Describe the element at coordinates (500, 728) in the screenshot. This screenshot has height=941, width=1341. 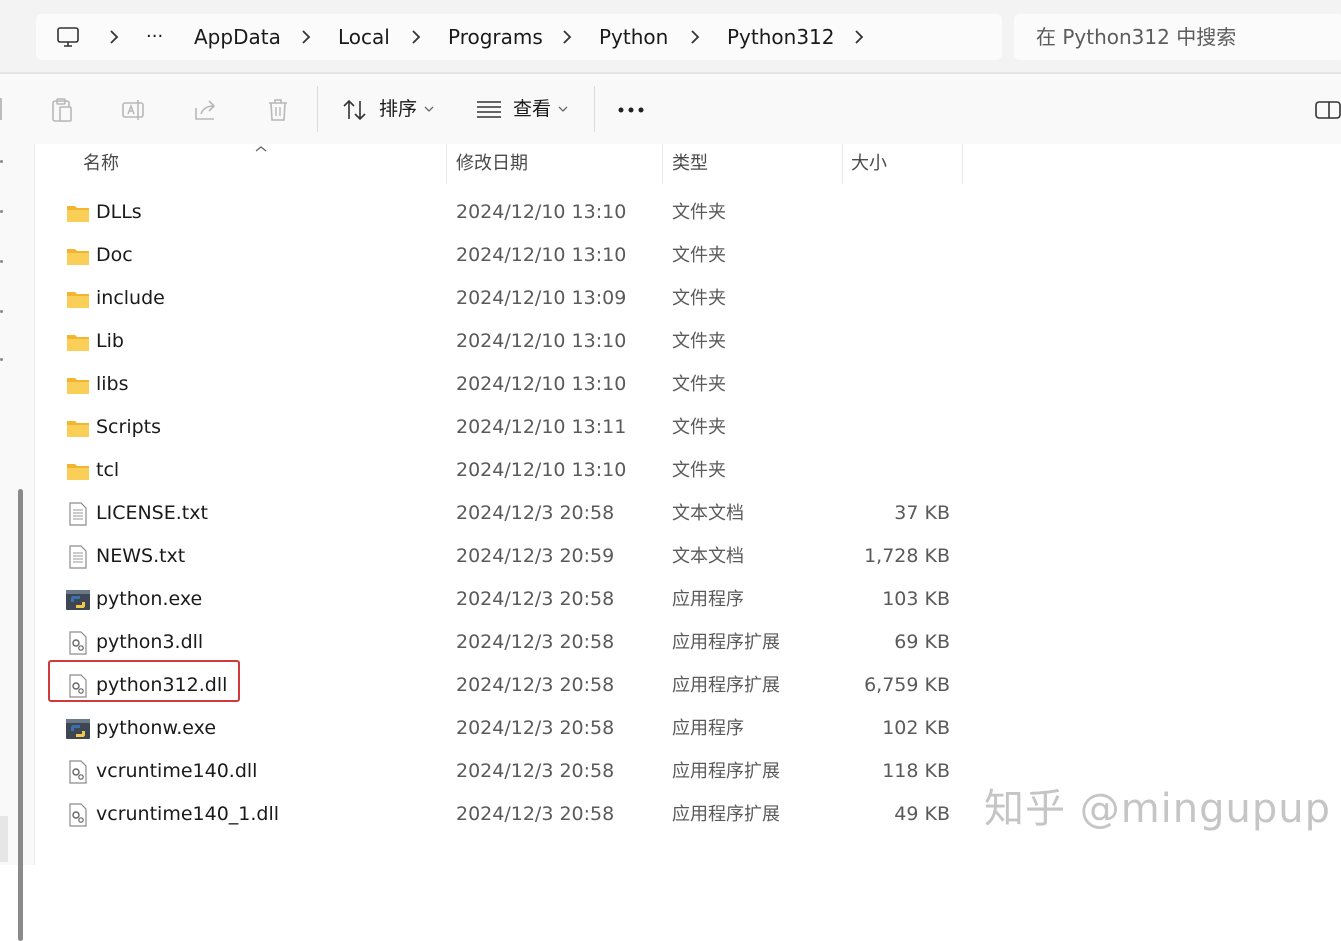
I see `file-row: pythonw.exe 2024/12/3 20:58 应用程序 102 KB` at that location.